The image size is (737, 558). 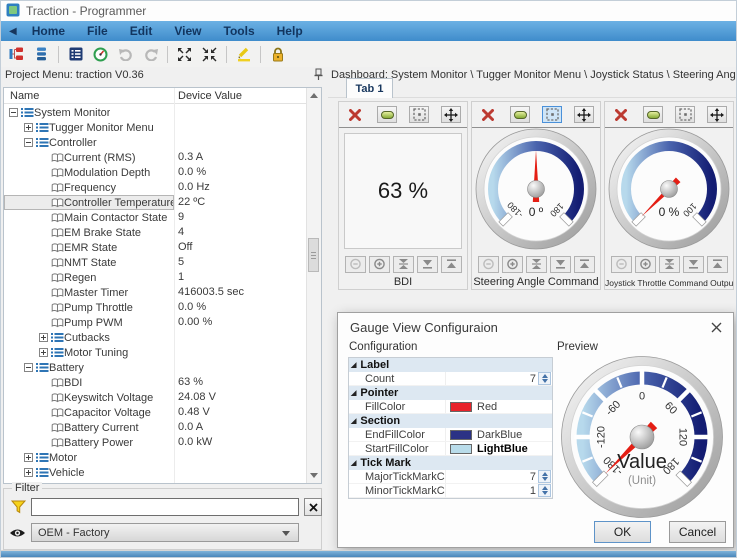 What do you see at coordinates (584, 114) in the screenshot?
I see `move-button` at bounding box center [584, 114].